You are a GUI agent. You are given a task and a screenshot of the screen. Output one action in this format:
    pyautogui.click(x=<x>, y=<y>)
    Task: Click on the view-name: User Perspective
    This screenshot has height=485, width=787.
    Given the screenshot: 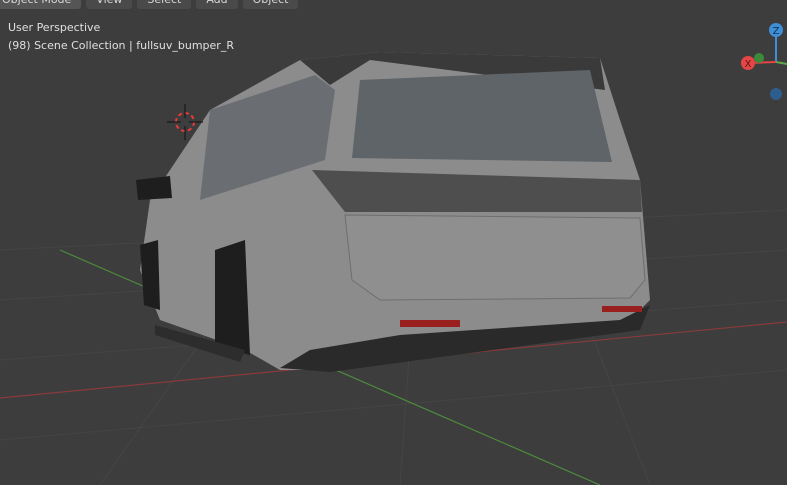 What is the action you would take?
    pyautogui.click(x=54, y=27)
    